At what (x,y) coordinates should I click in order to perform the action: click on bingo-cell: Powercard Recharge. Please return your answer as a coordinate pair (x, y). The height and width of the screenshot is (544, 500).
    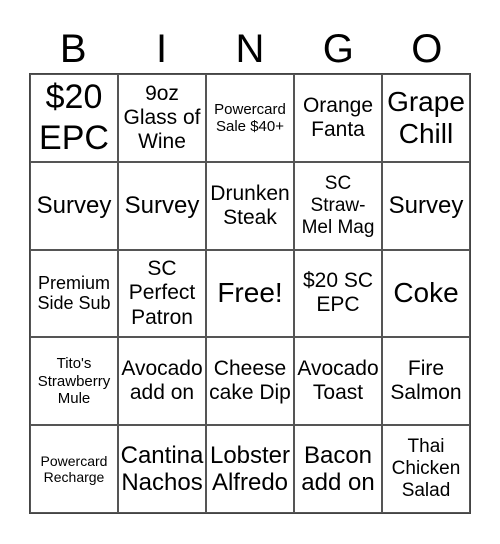
    Looking at the image, I should click on (74, 469).